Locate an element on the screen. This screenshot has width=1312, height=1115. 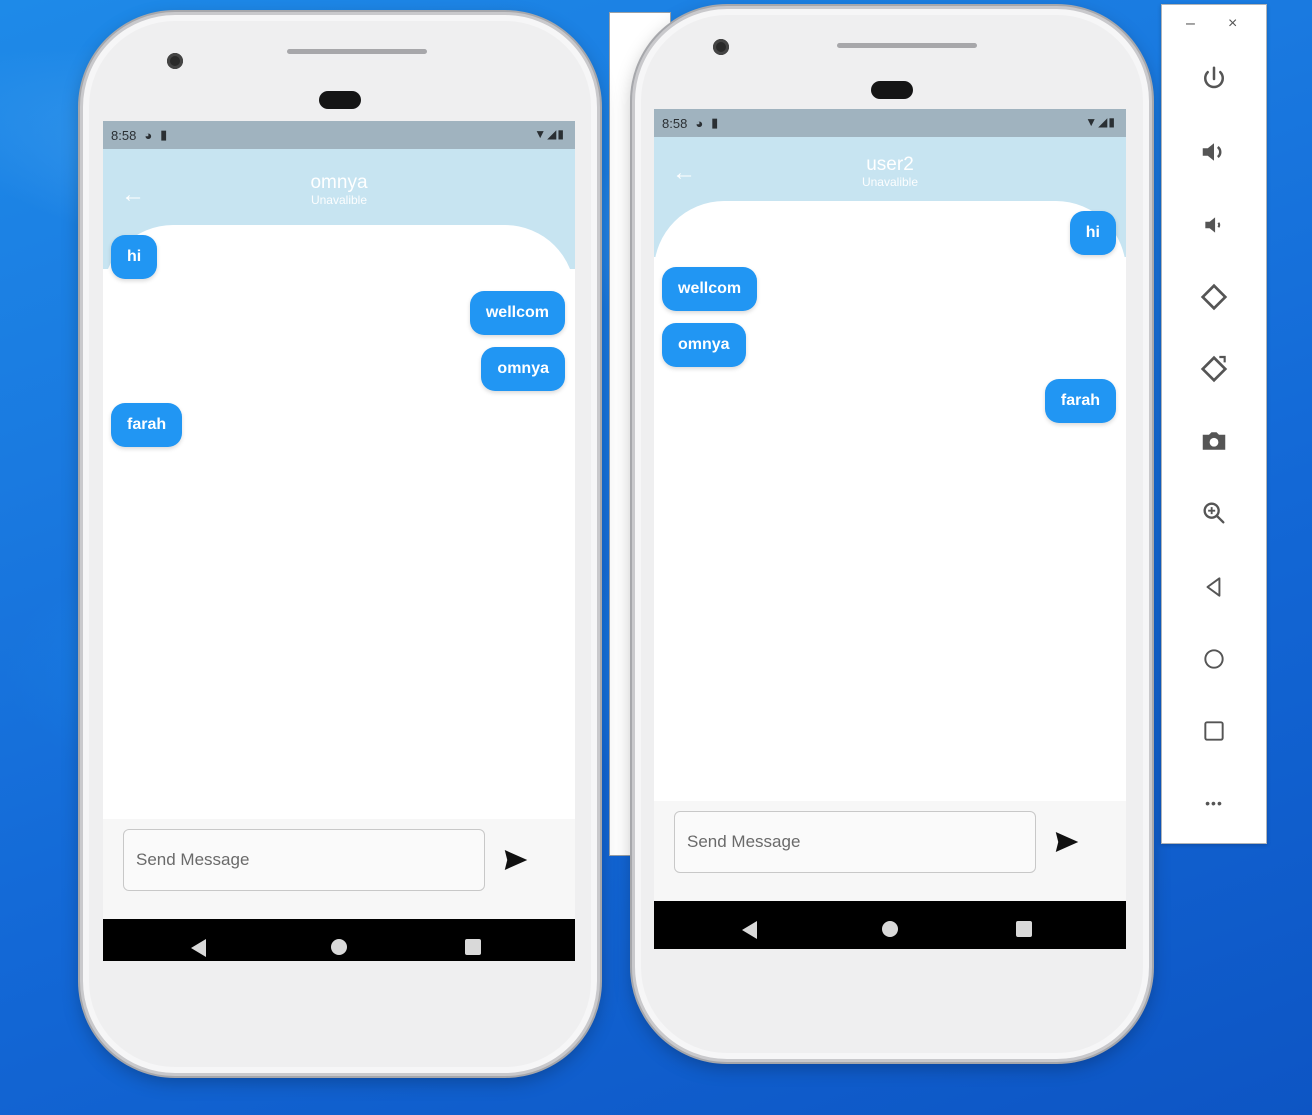
back-icon is located at coordinates (1214, 587).